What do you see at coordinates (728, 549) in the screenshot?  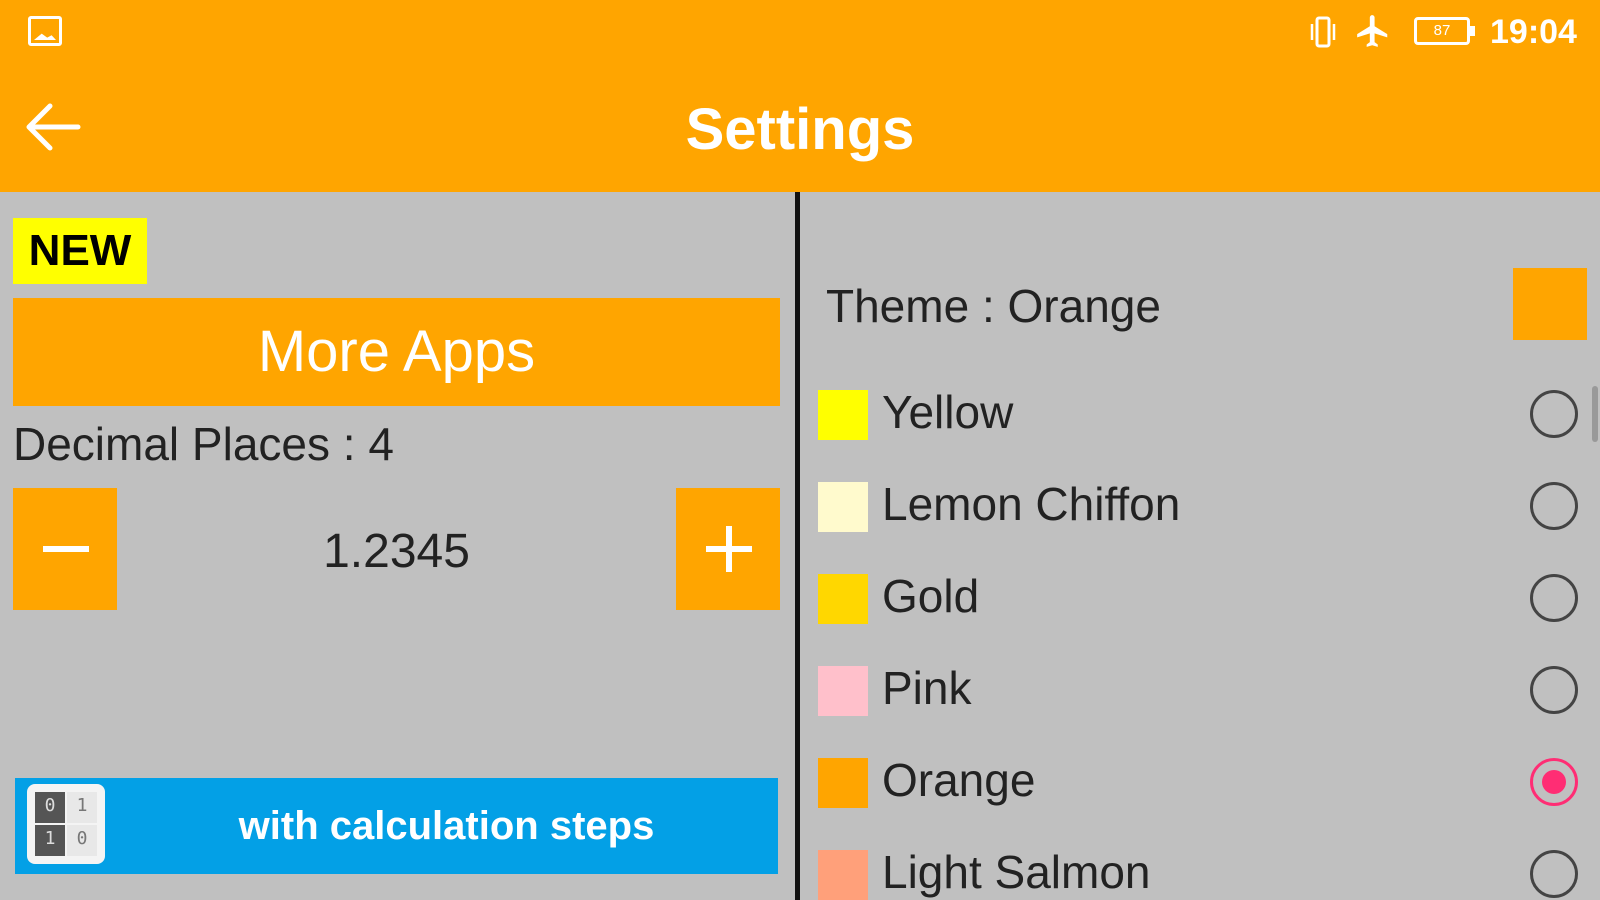 I see `increase-decimal-button` at bounding box center [728, 549].